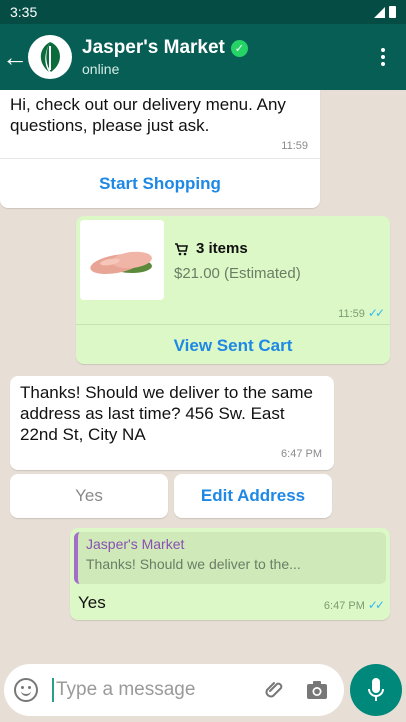 This screenshot has width=406, height=722. What do you see at coordinates (237, 273) in the screenshot?
I see `cart-price: $21.00 (Estimated)` at bounding box center [237, 273].